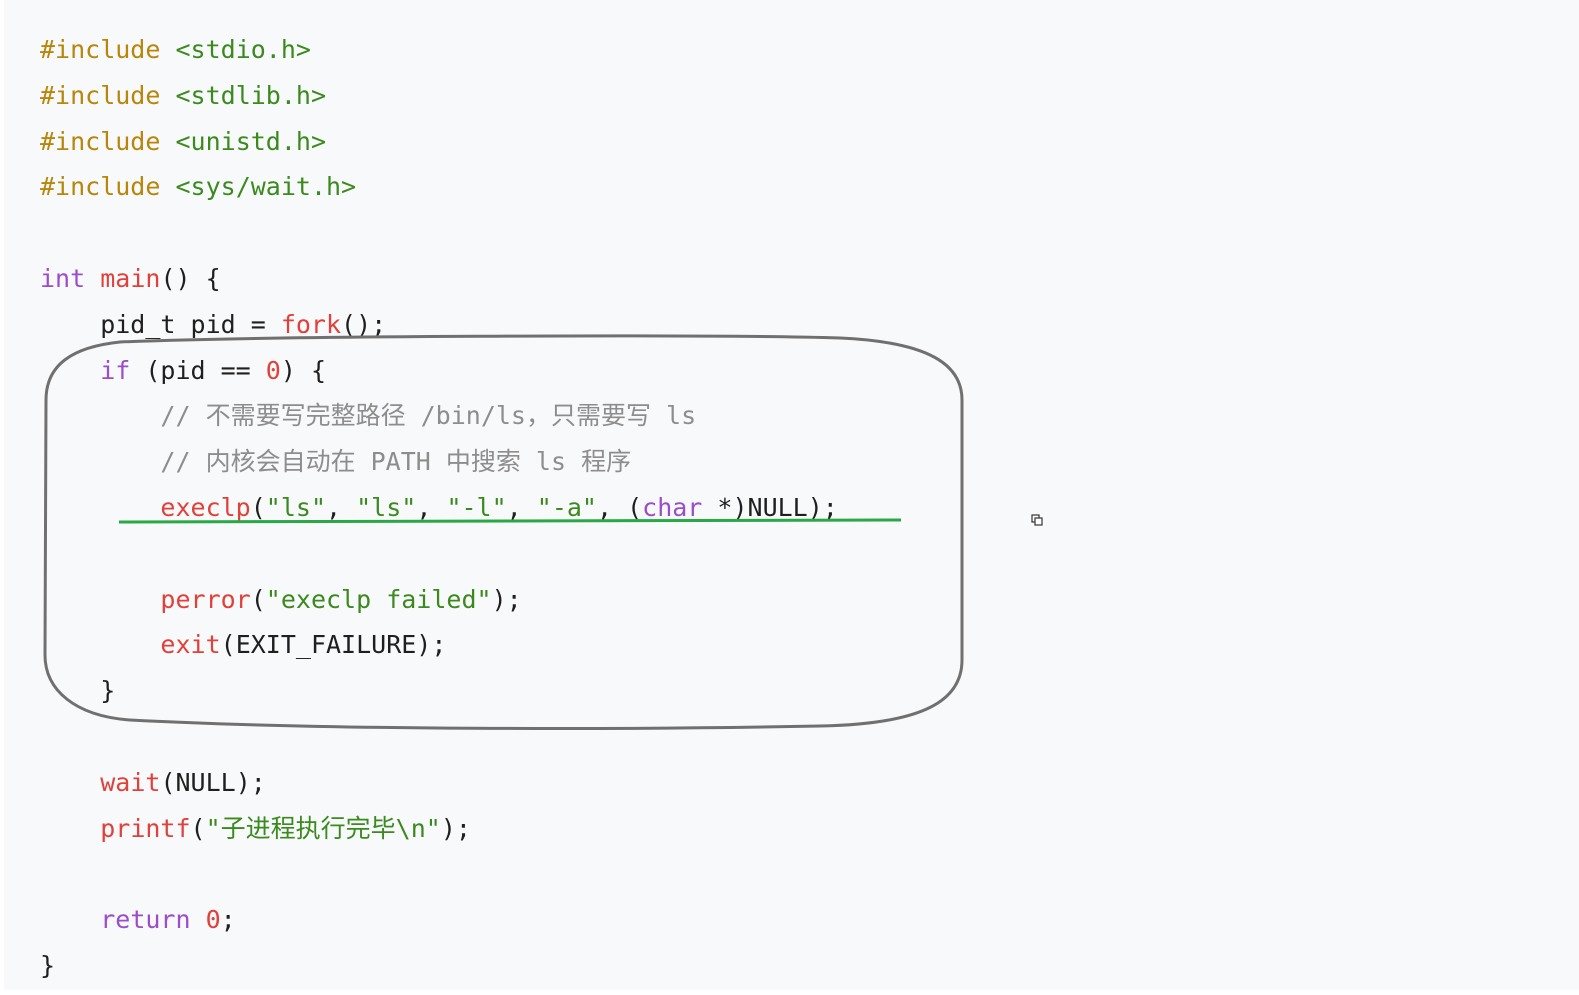 This screenshot has width=1579, height=995. I want to click on code-token: // 内核会自动在 PATH 中搜索 ls 程序, so click(336, 462).